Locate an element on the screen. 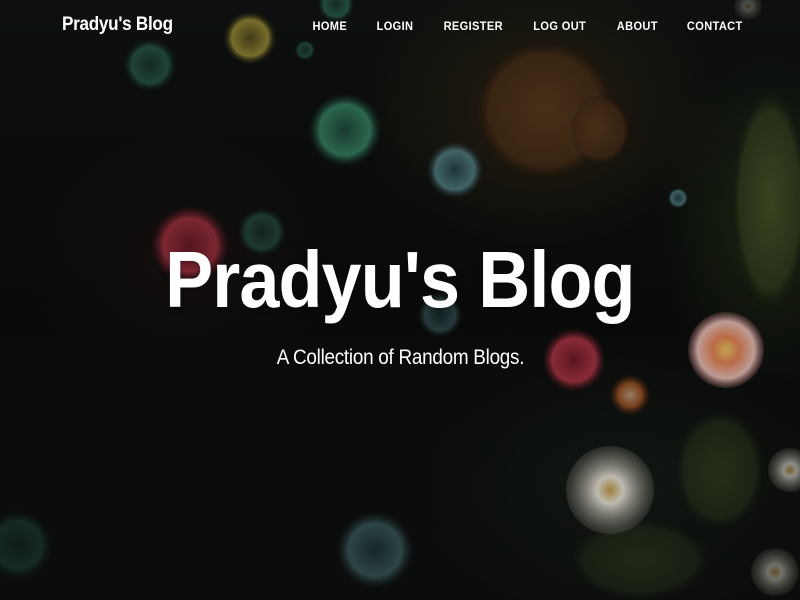 The image size is (800, 600). navbar-brand: Pradyu's Blog is located at coordinates (117, 25).